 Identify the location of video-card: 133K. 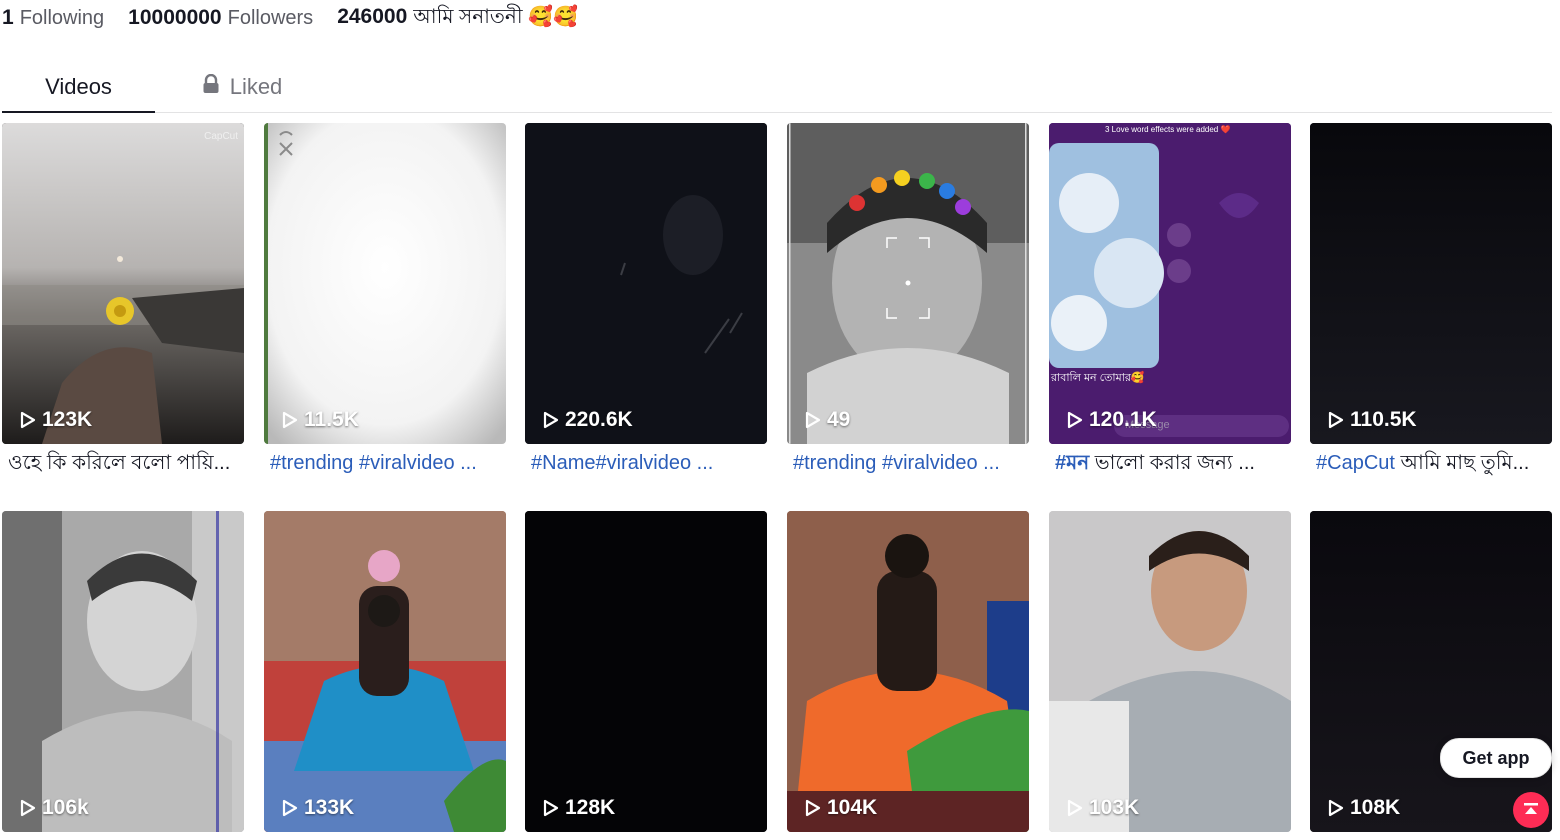
(385, 671).